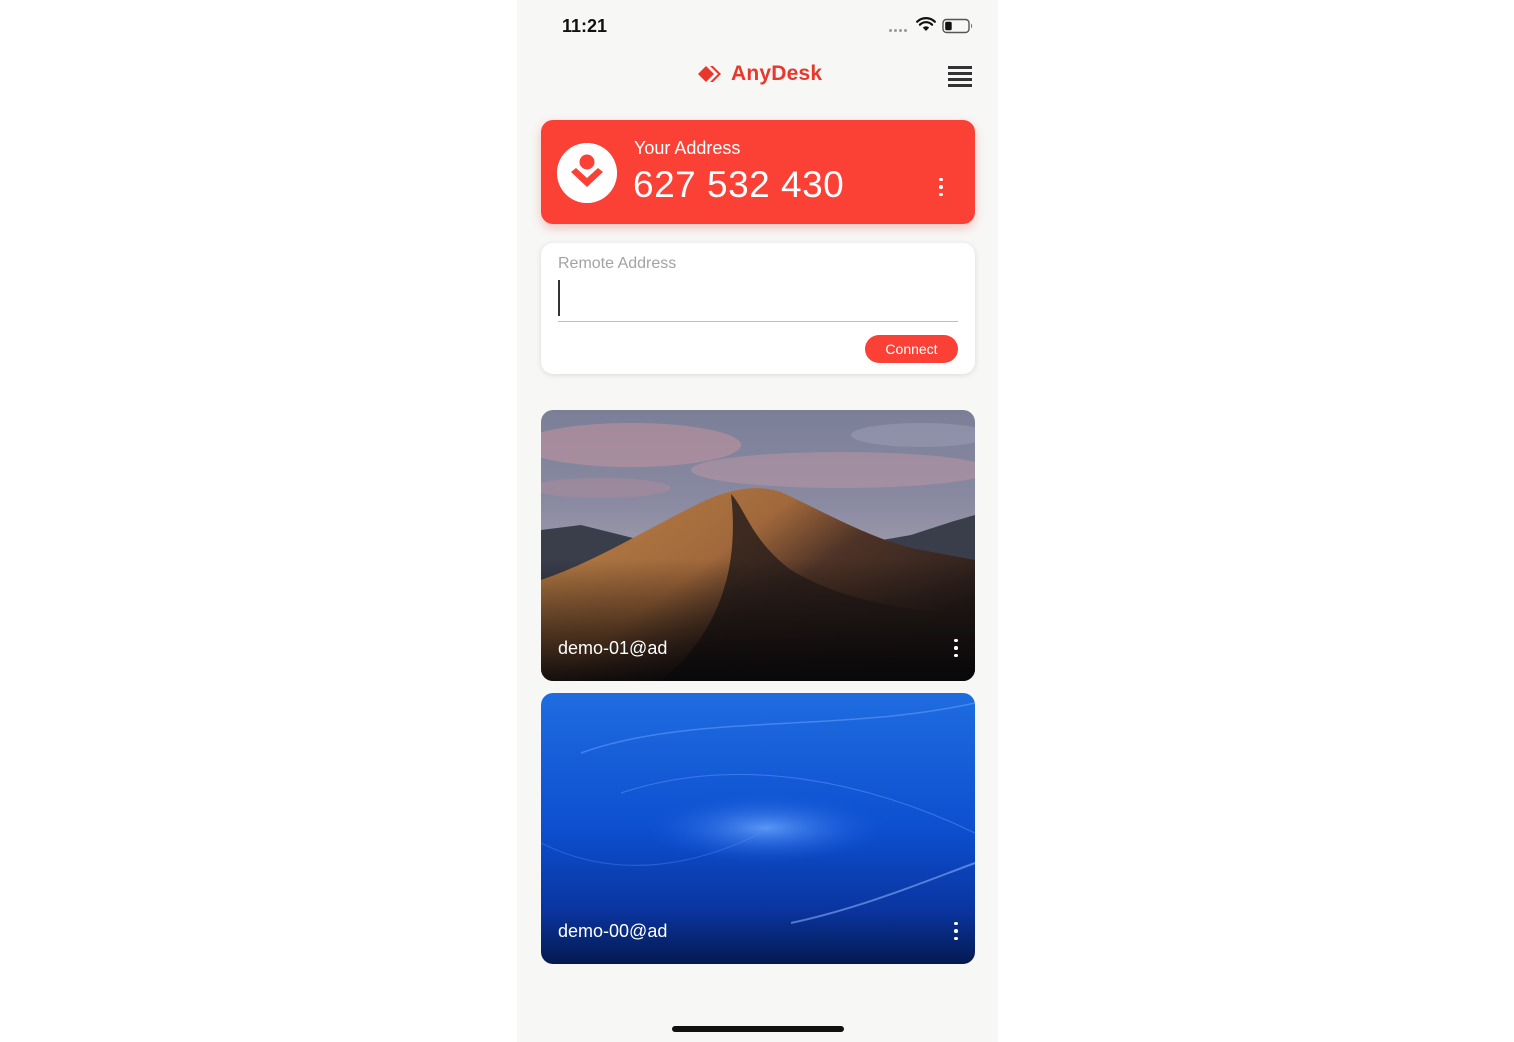 The height and width of the screenshot is (1042, 1514). What do you see at coordinates (960, 78) in the screenshot?
I see `hamburger-menu-icon` at bounding box center [960, 78].